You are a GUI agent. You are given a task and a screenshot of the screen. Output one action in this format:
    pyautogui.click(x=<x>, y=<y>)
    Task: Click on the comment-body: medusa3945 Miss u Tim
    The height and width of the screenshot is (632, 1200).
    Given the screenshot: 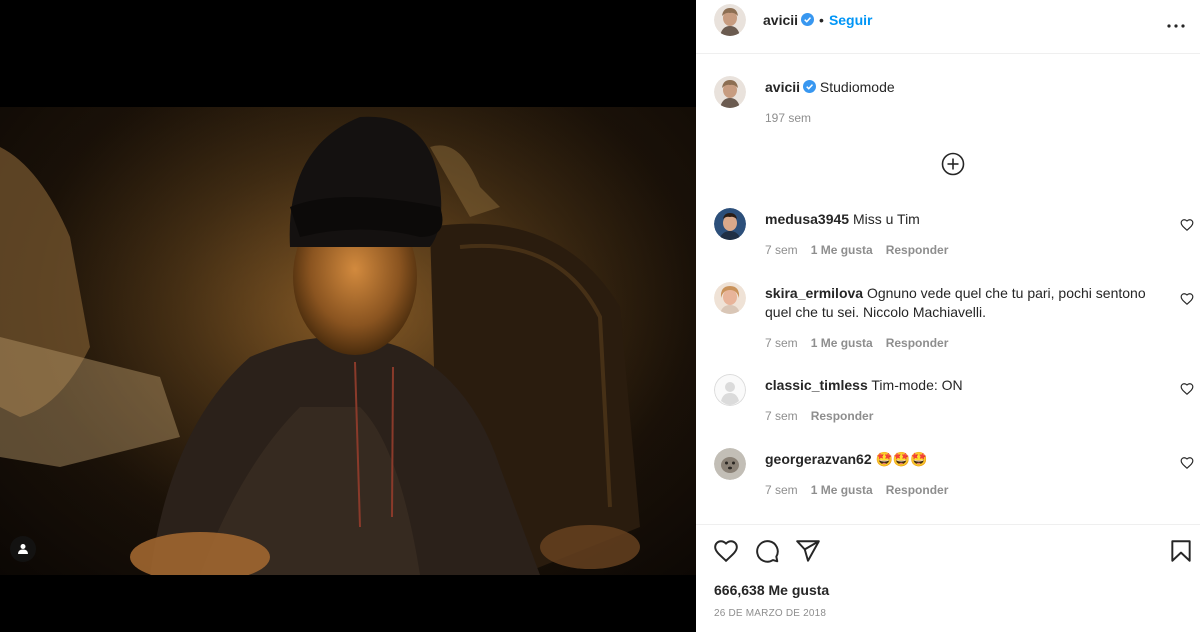 What is the action you would take?
    pyautogui.click(x=965, y=219)
    